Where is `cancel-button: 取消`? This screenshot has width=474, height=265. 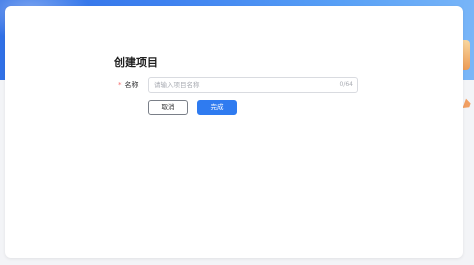 cancel-button: 取消 is located at coordinates (168, 107).